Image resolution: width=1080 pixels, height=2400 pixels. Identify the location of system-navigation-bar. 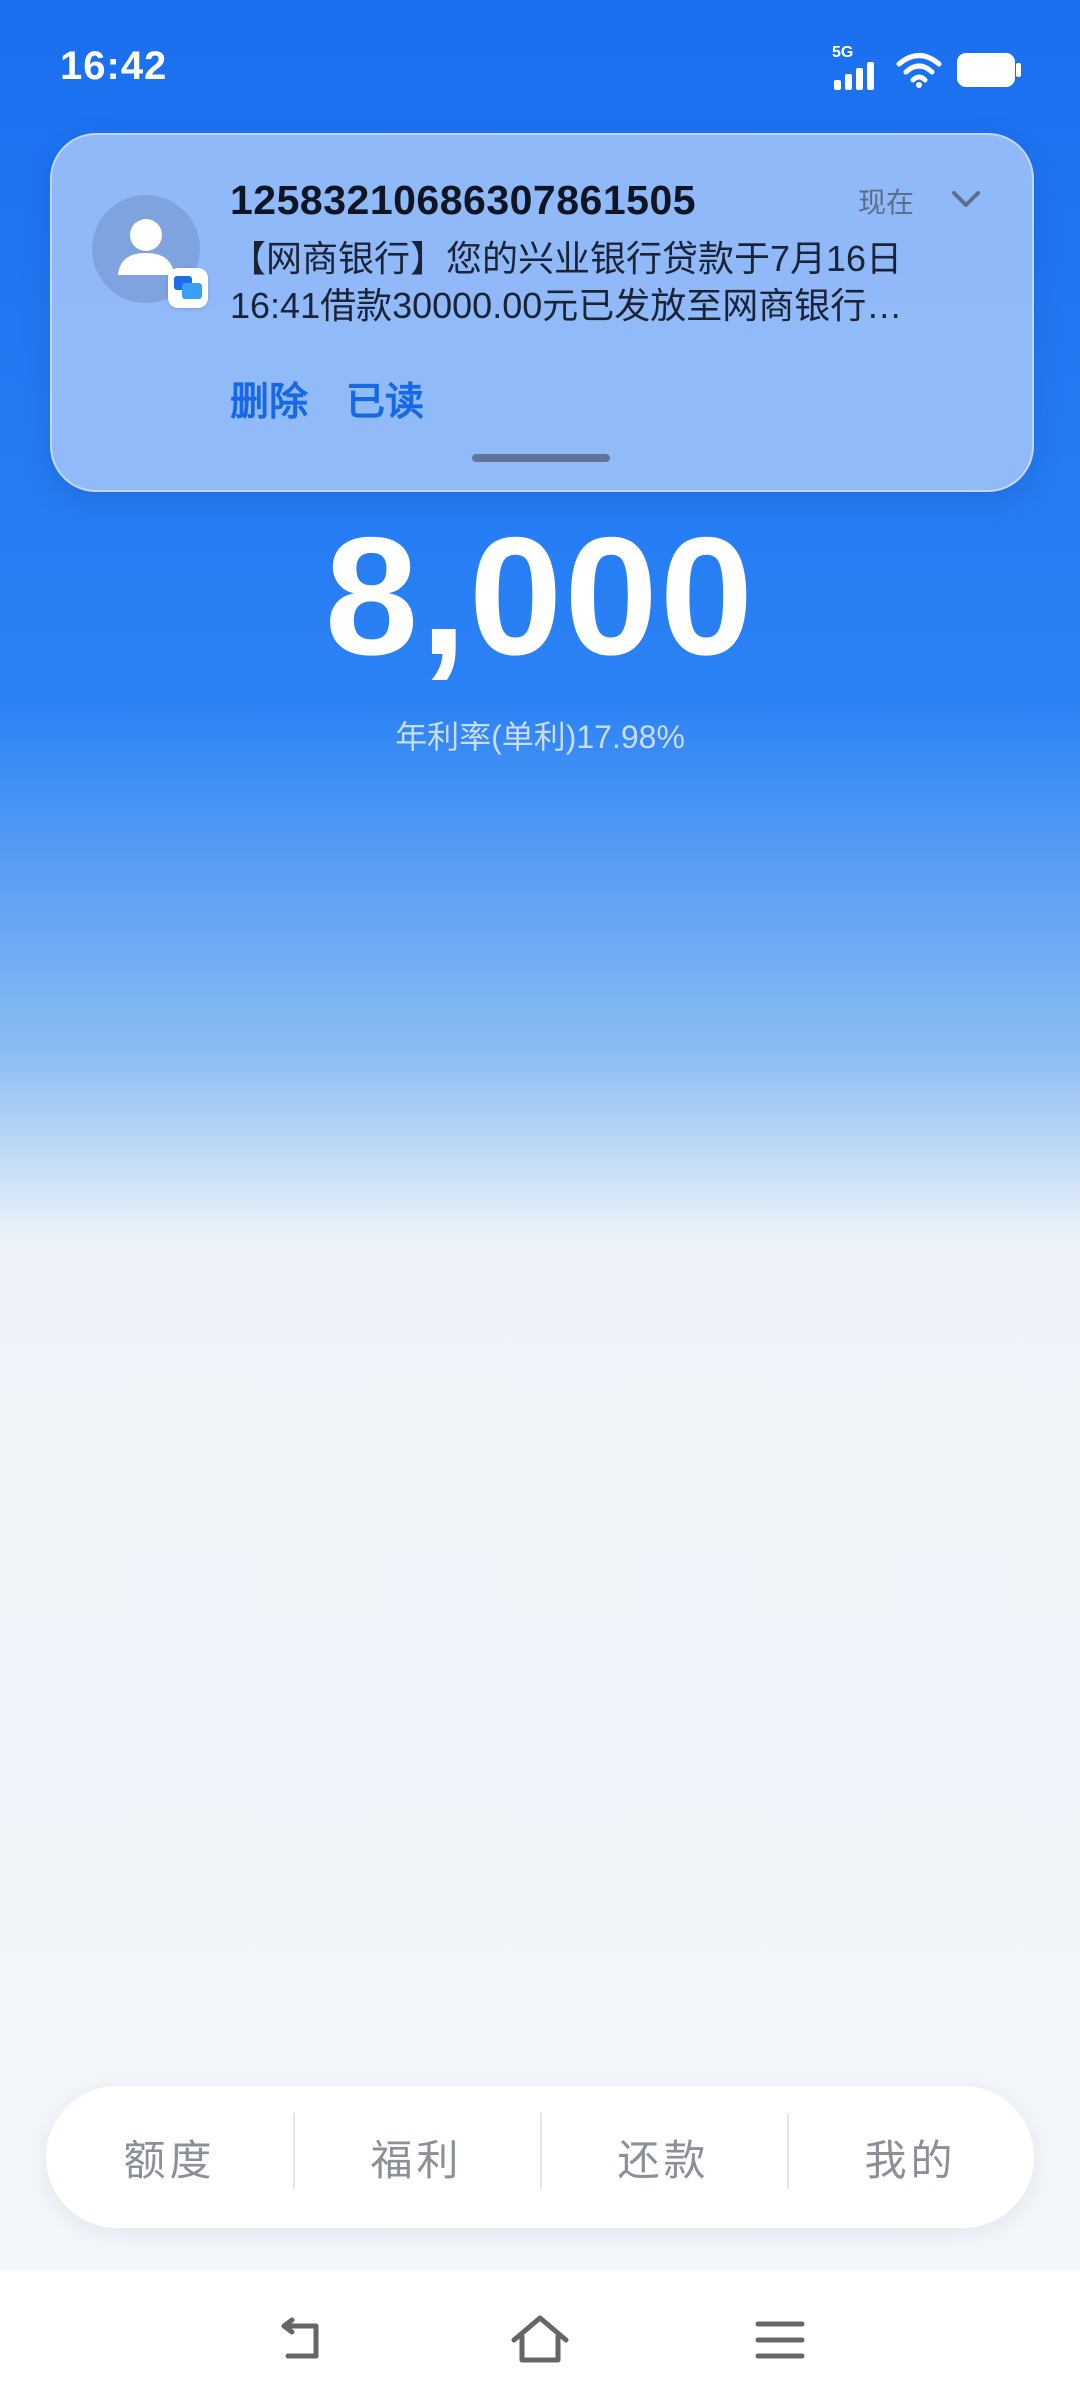
(540, 2335).